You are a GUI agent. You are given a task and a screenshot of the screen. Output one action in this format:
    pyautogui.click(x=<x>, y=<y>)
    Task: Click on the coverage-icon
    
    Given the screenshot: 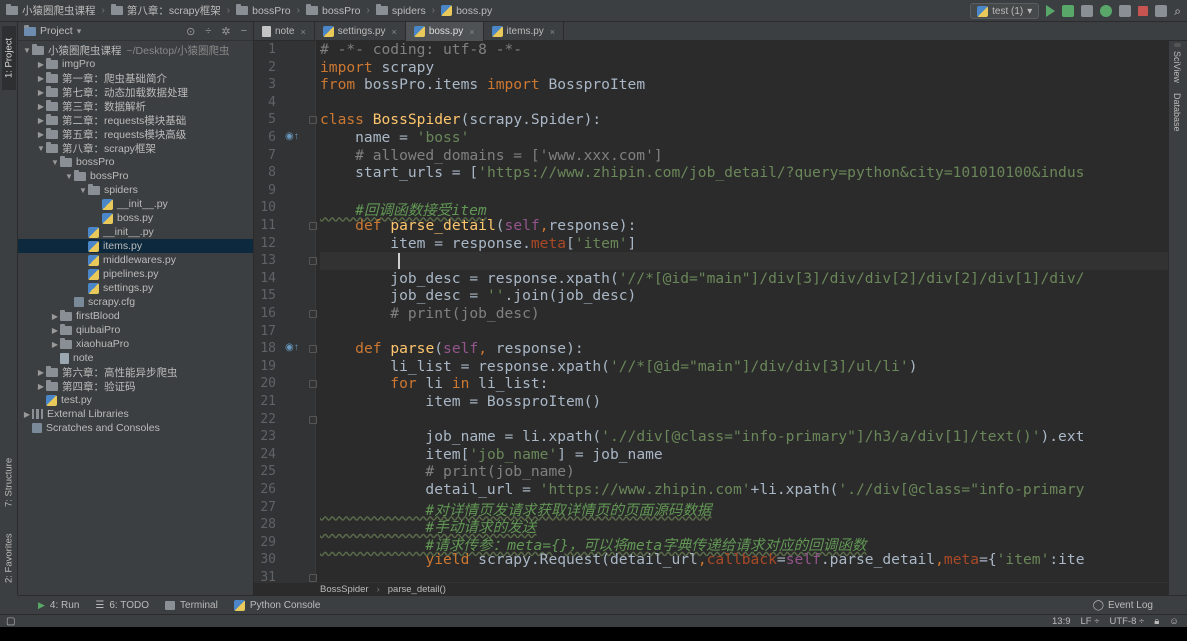 What is the action you would take?
    pyautogui.click(x=1087, y=11)
    